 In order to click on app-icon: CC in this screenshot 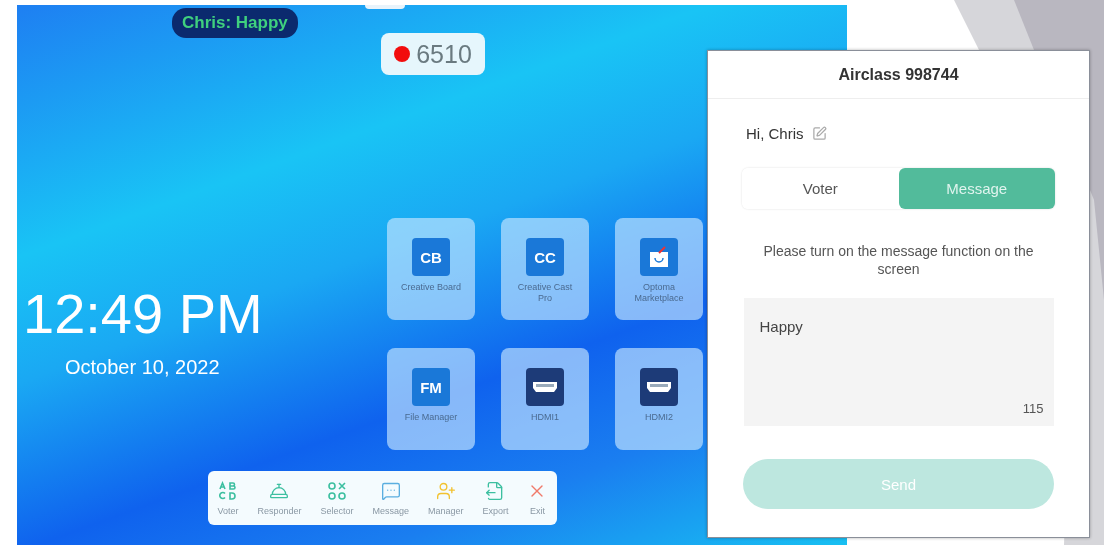, I will do `click(545, 257)`.